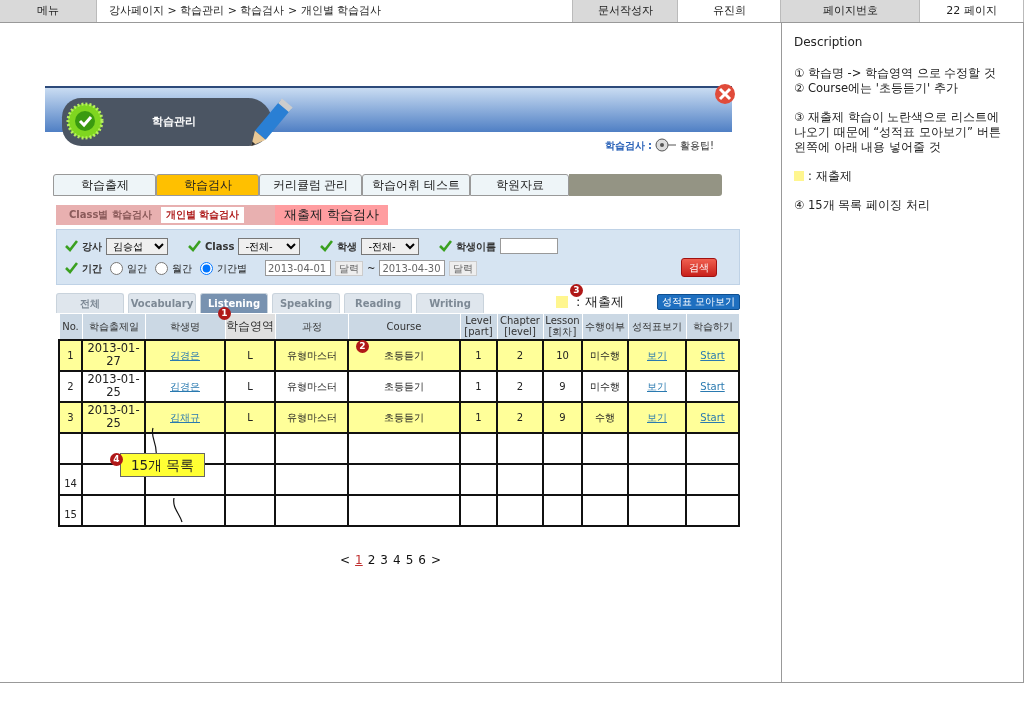 This screenshot has height=713, width=1024. Describe the element at coordinates (245, 10) in the screenshot. I see `breadcrumb: 강사페이지 > 학습관리 > 학습검사 > 개인별 학습검사` at that location.